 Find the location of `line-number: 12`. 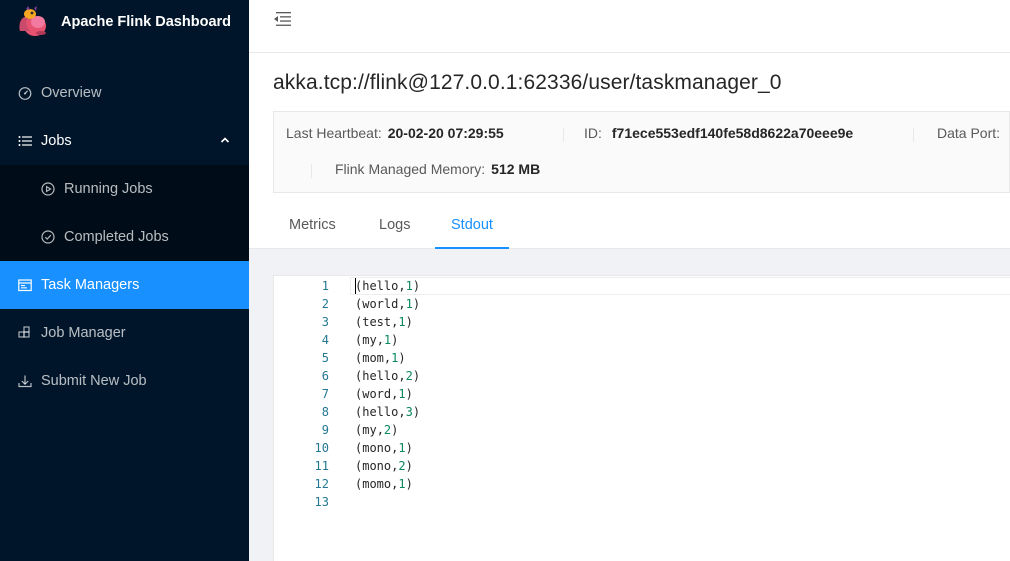

line-number: 12 is located at coordinates (321, 484).